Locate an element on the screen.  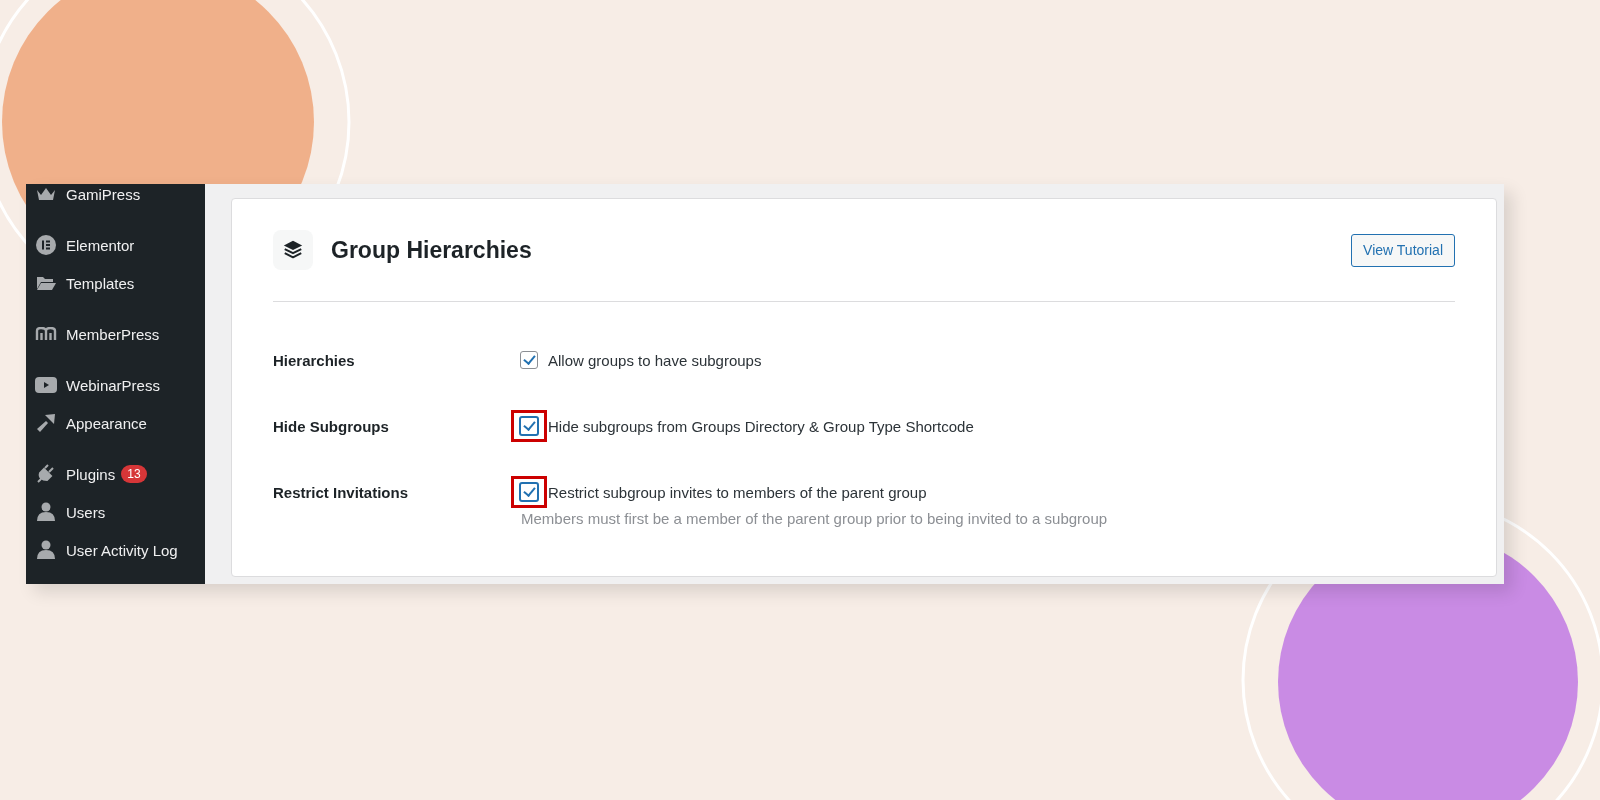
checkbox-label: Allow groups to have subgroups is located at coordinates (655, 360).